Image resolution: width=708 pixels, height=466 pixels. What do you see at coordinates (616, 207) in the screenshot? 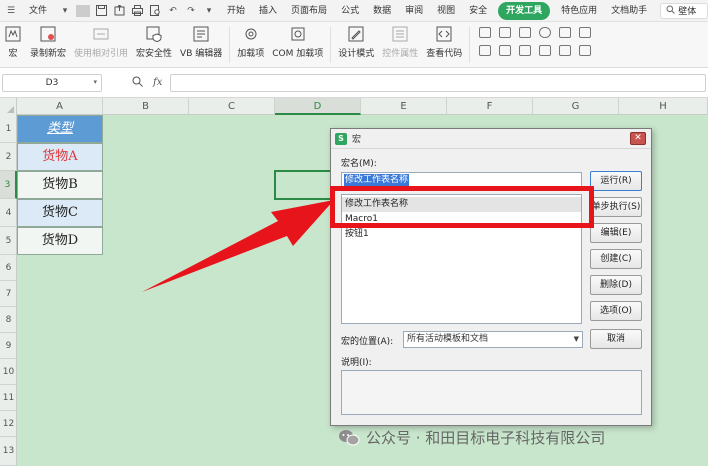
I see `step-into-button: 单步执行(S)` at bounding box center [616, 207].